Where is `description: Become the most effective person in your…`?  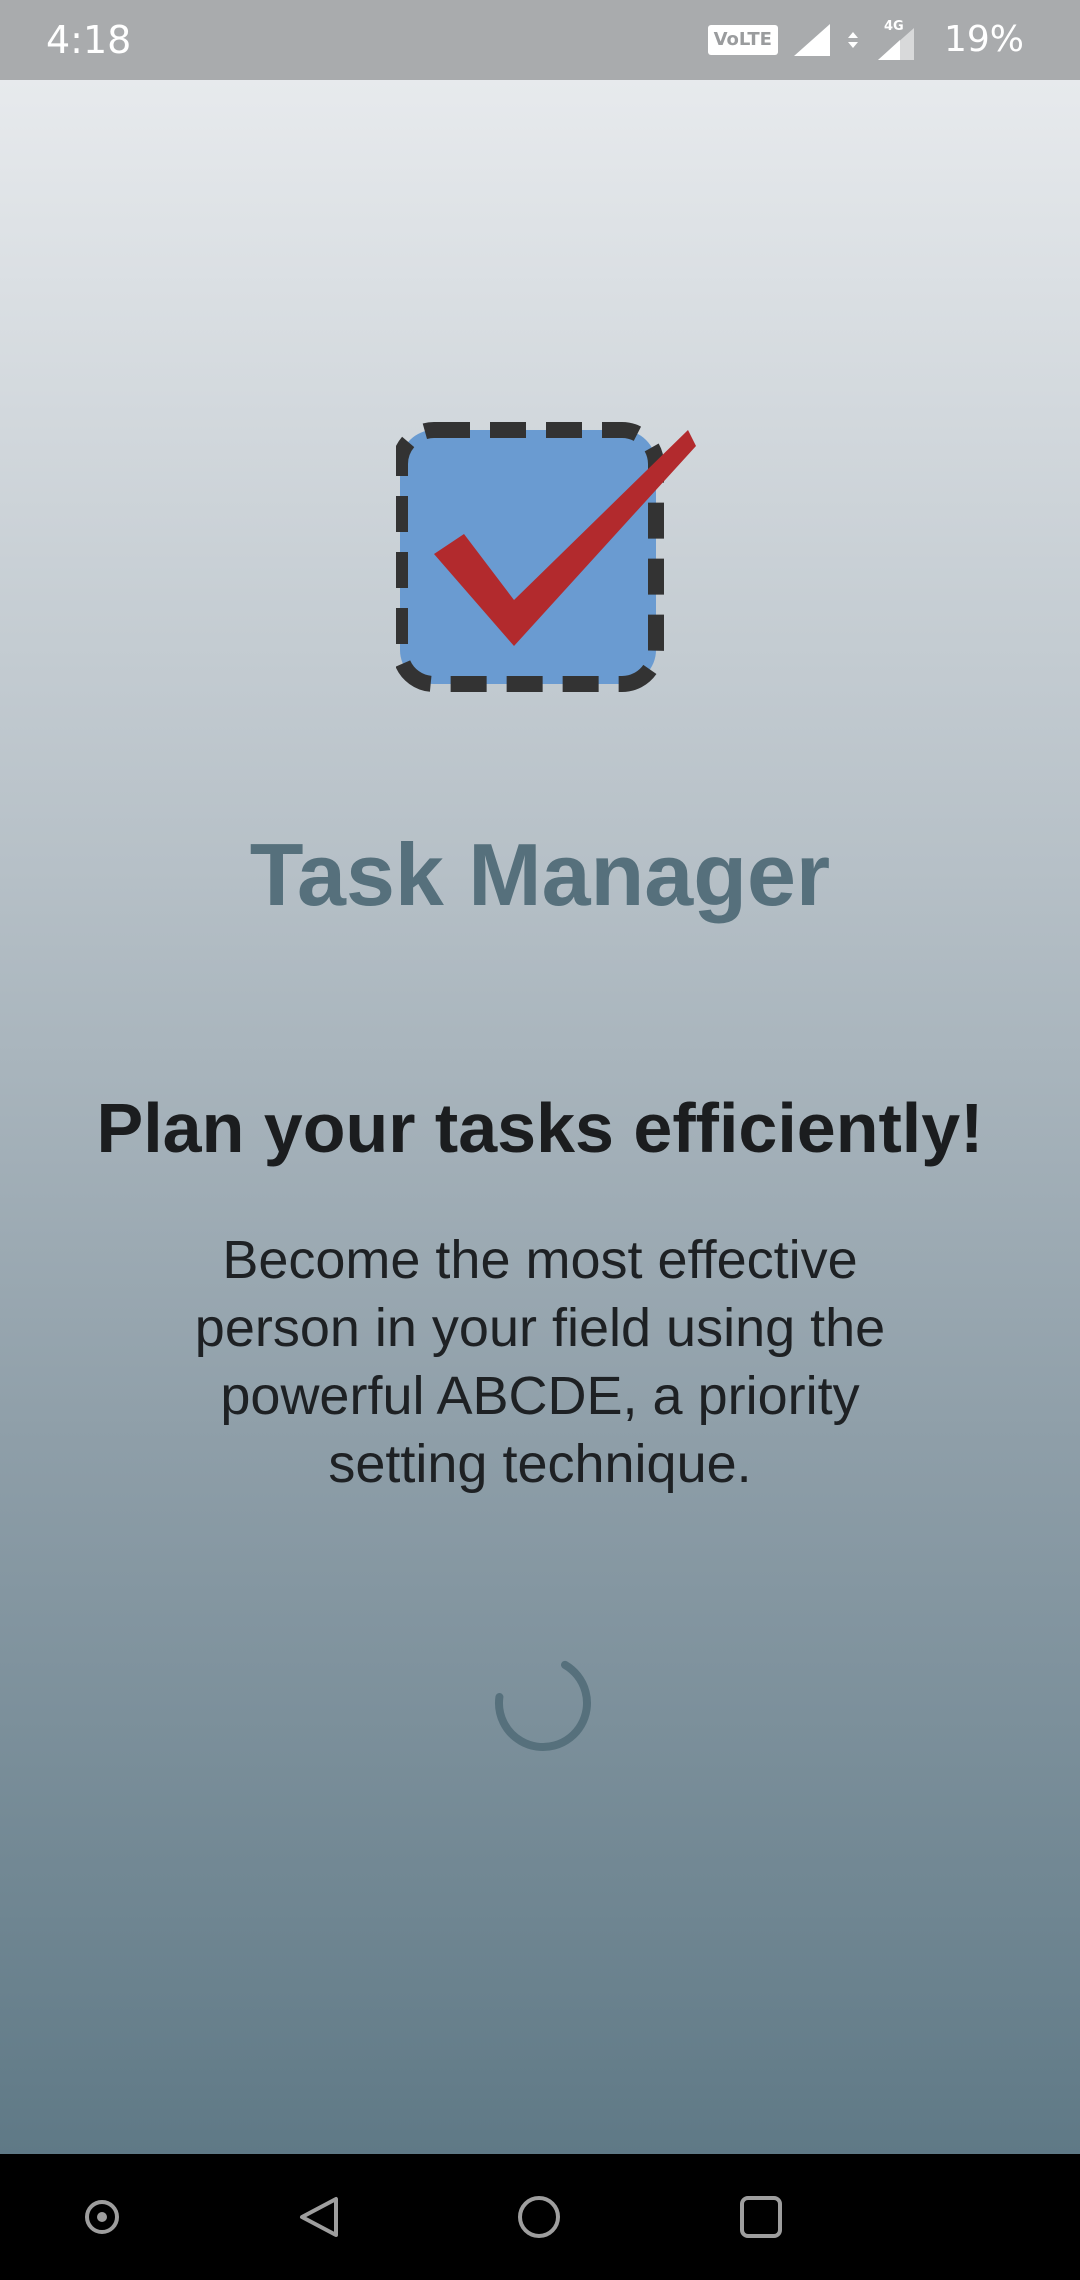
description: Become the most effective person in your… is located at coordinates (540, 1362).